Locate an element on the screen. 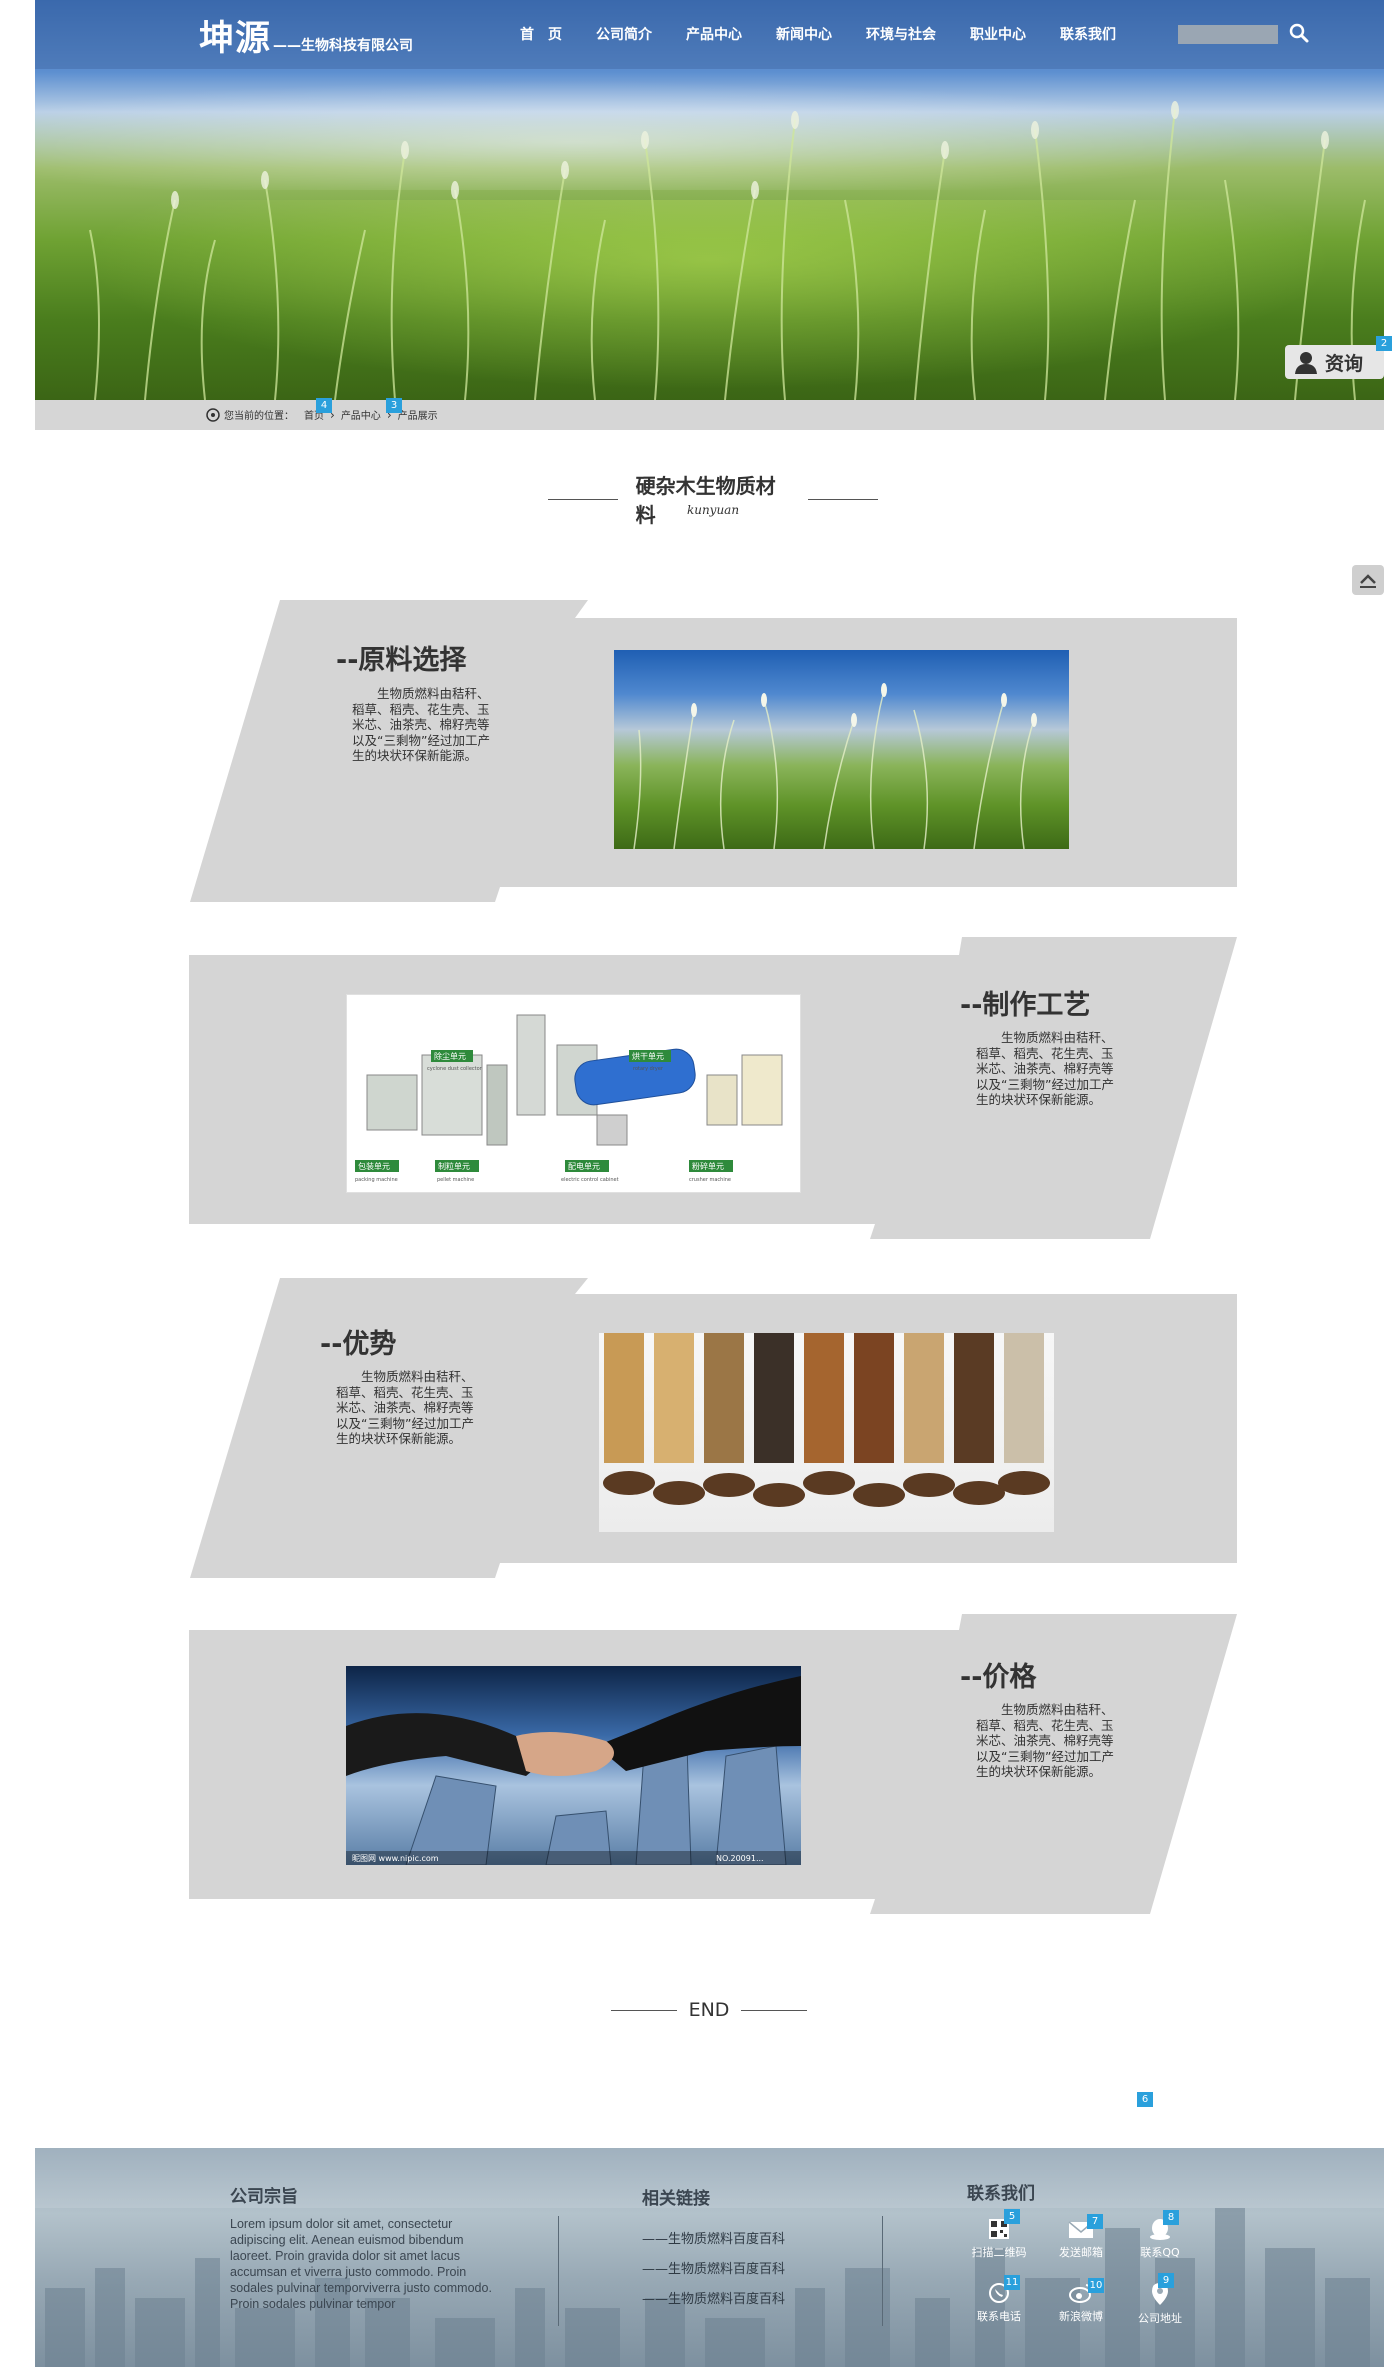  block-heading: --价格 is located at coordinates (998, 1677).